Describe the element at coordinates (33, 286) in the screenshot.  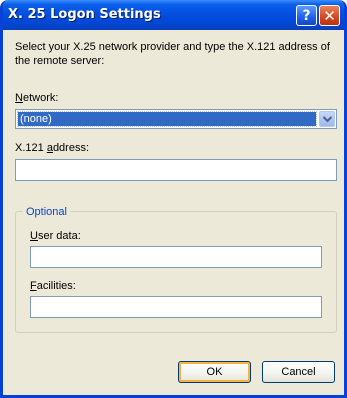
I see `facilities-label-accesskey: F` at that location.